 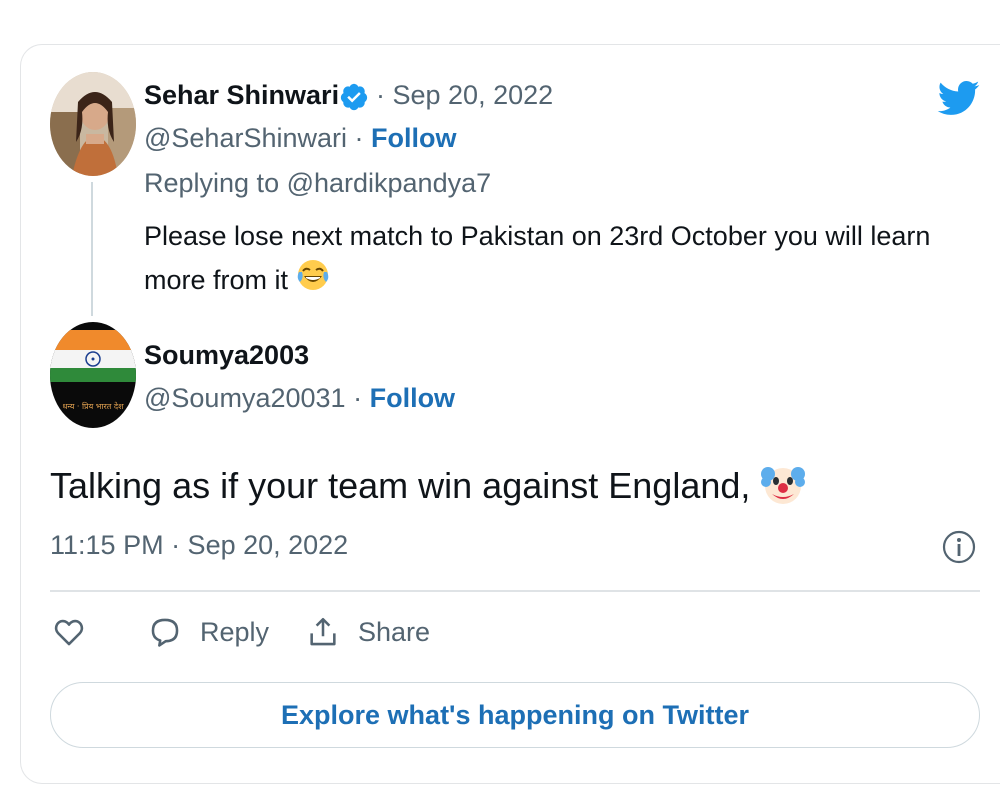 I want to click on verified-badge-icon, so click(x=354, y=97).